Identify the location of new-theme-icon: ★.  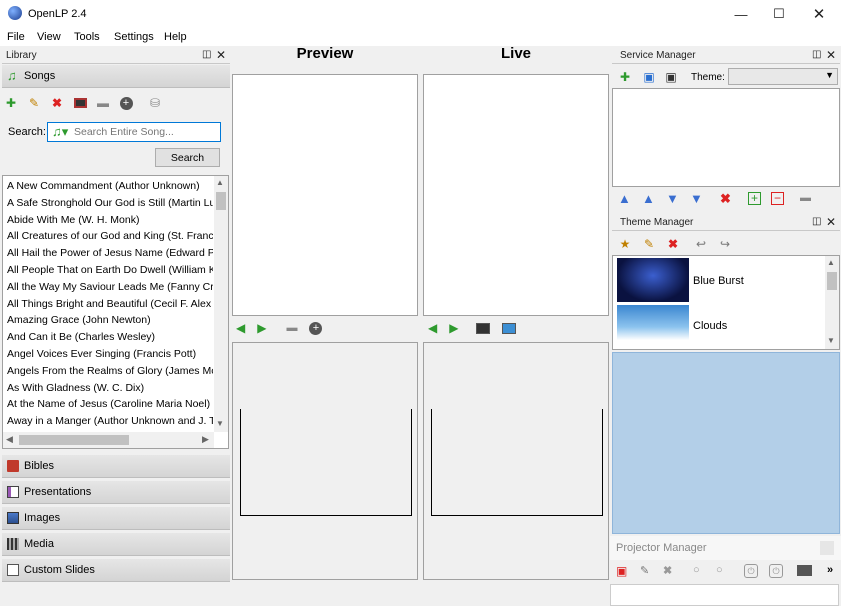
(625, 244).